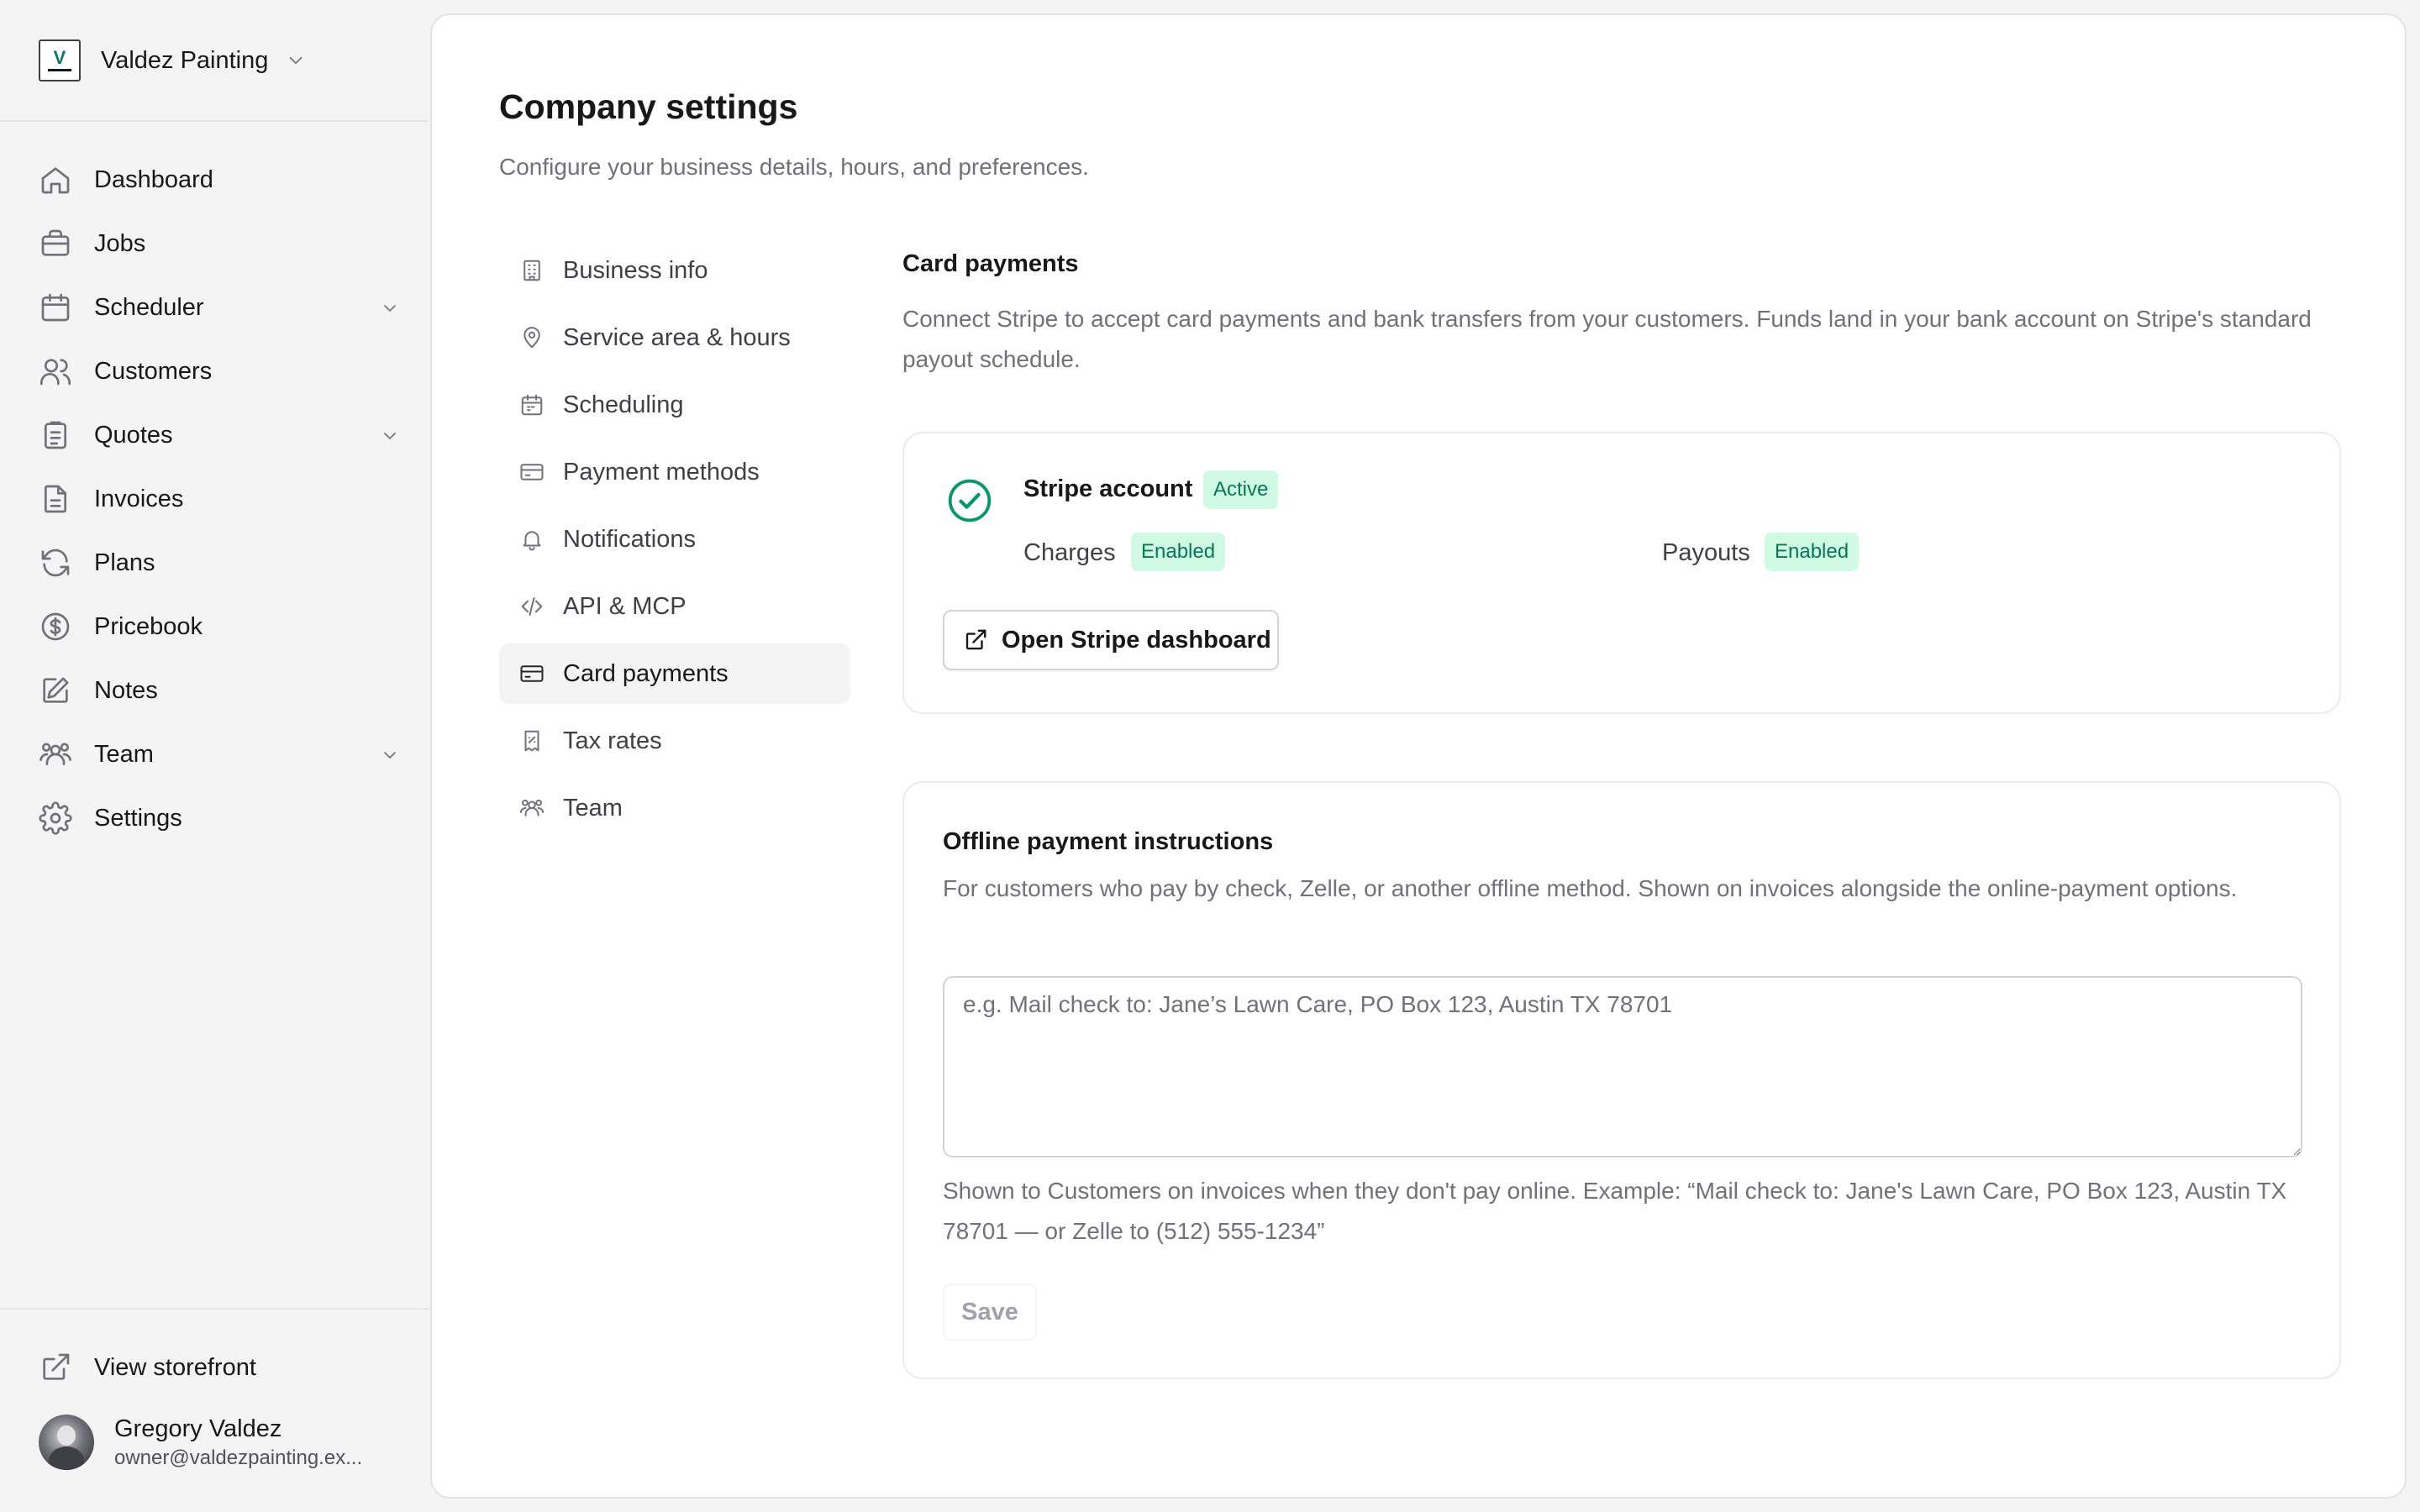 The image size is (2420, 1512). I want to click on payouts-status-badge: Enabled, so click(1812, 552).